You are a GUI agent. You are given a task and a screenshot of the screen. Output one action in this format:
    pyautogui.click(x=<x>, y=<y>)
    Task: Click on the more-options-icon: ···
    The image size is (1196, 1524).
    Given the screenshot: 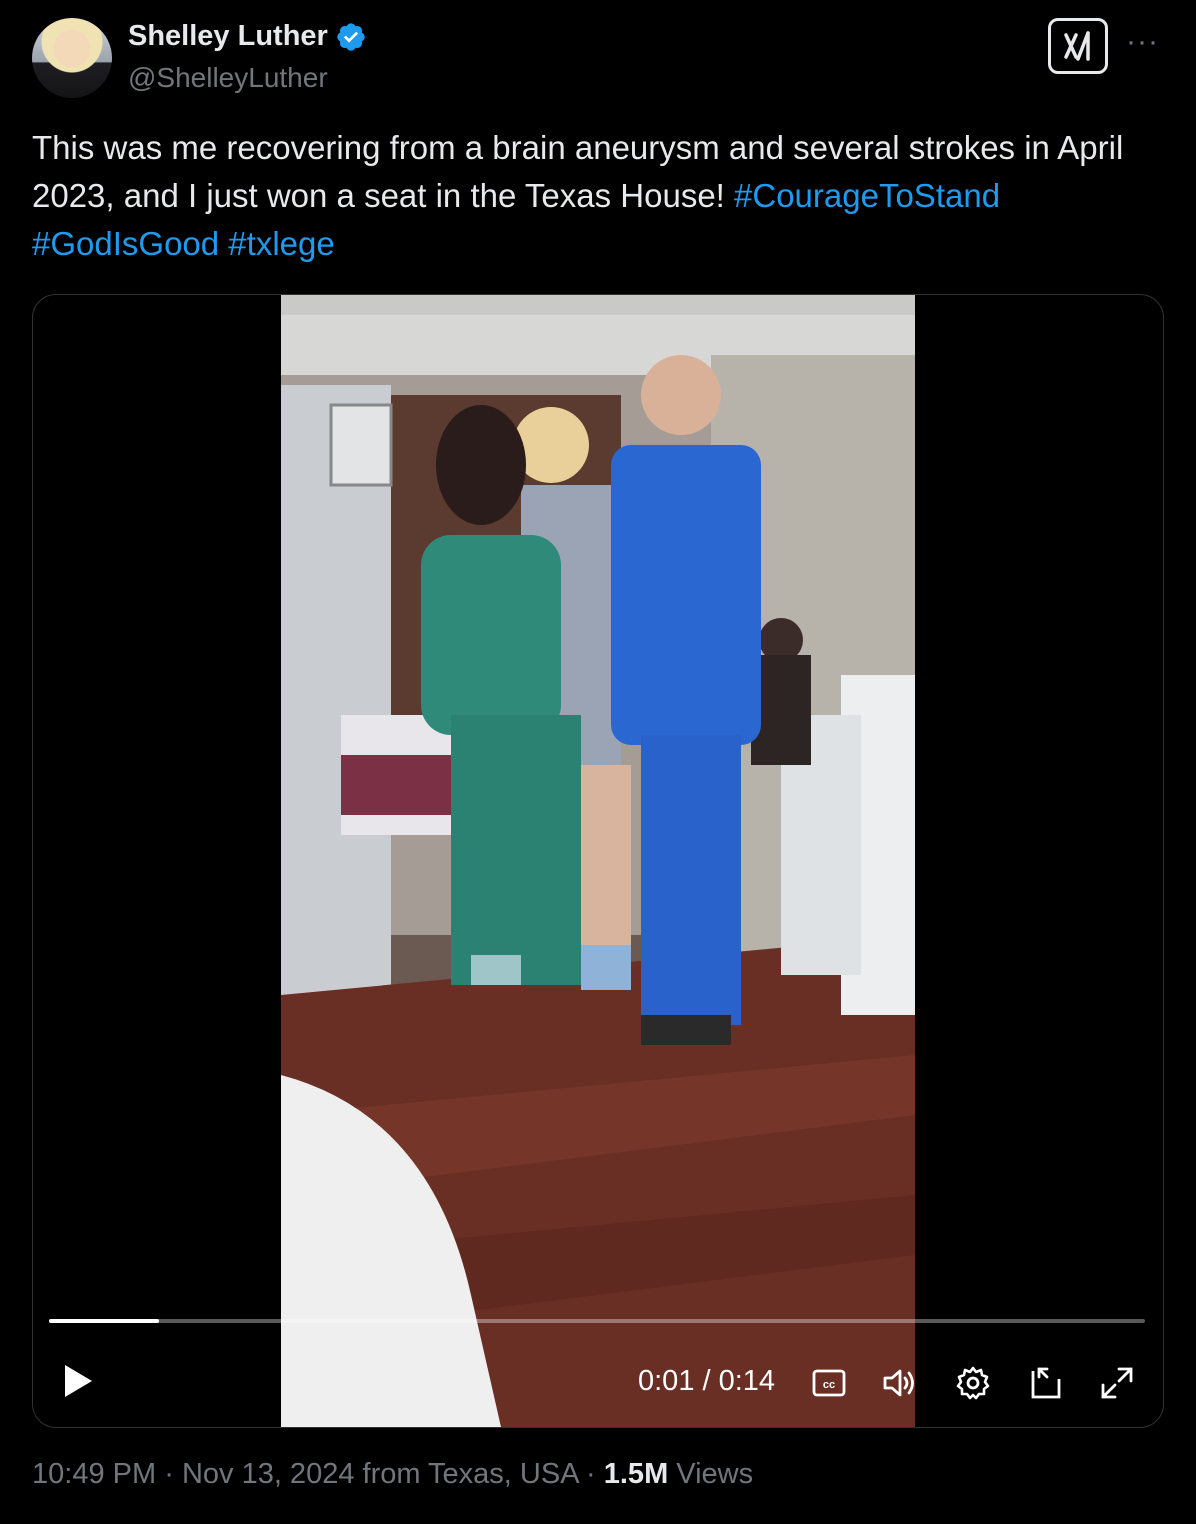 What is the action you would take?
    pyautogui.click(x=1142, y=42)
    